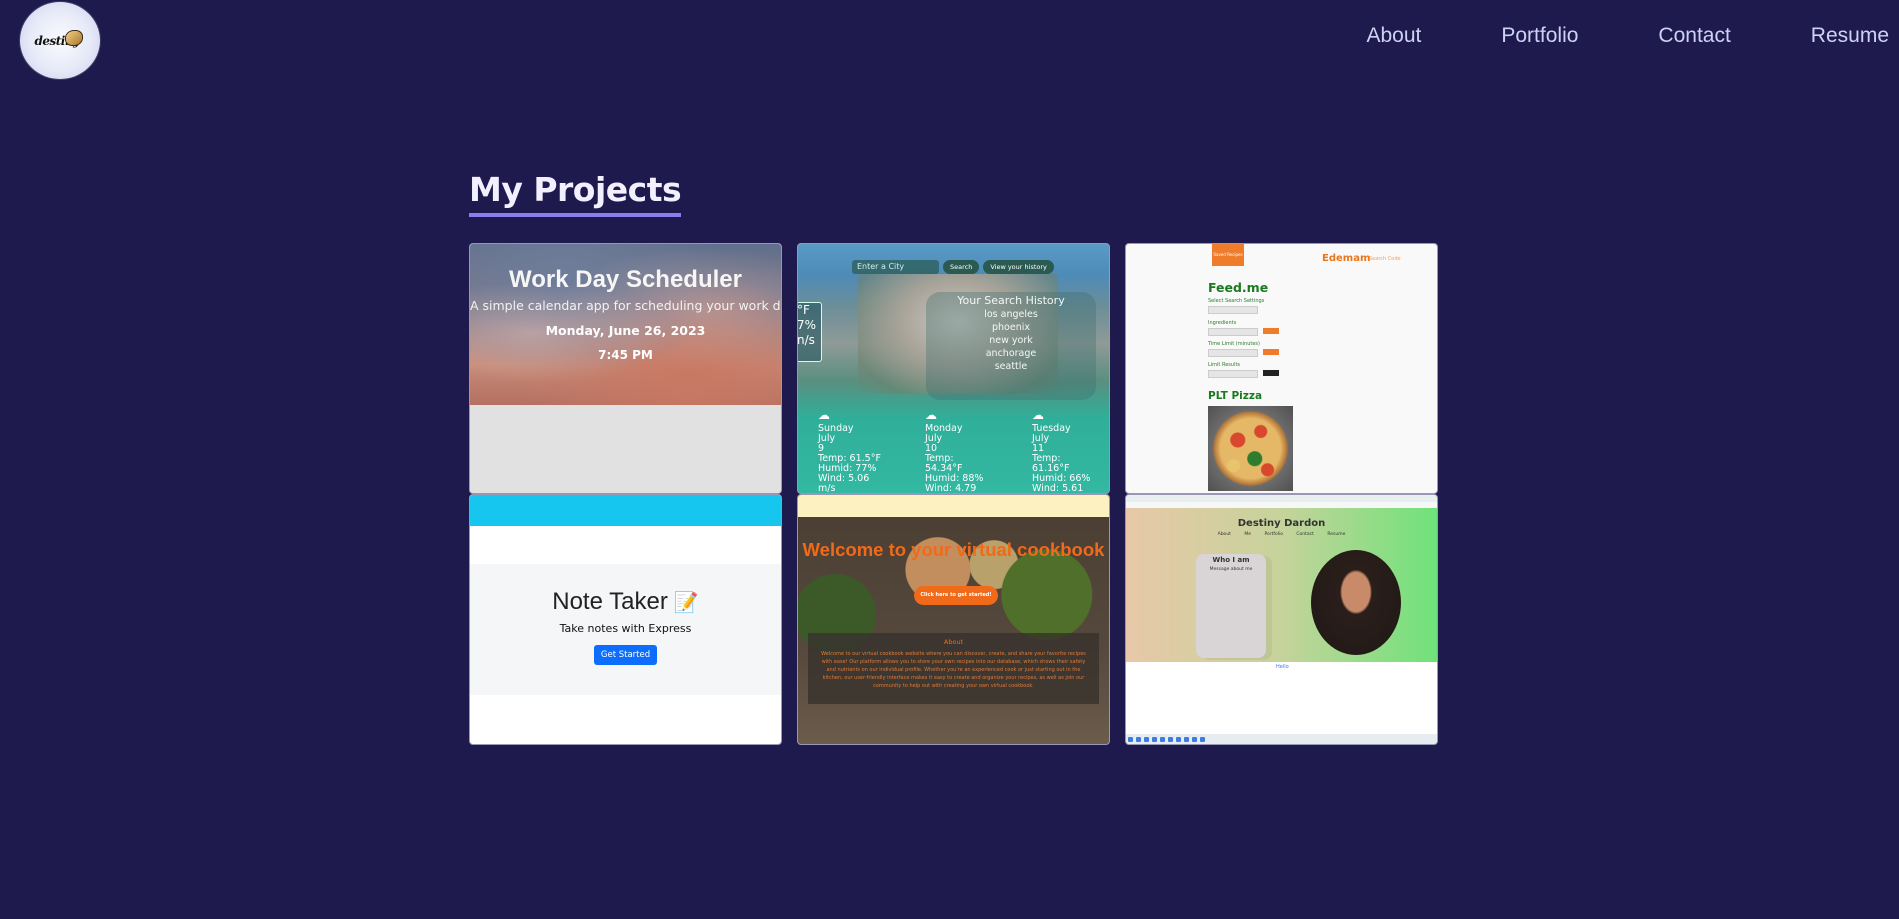 Image resolution: width=1899 pixels, height=919 pixels. I want to click on about-heading: About, so click(953, 642).